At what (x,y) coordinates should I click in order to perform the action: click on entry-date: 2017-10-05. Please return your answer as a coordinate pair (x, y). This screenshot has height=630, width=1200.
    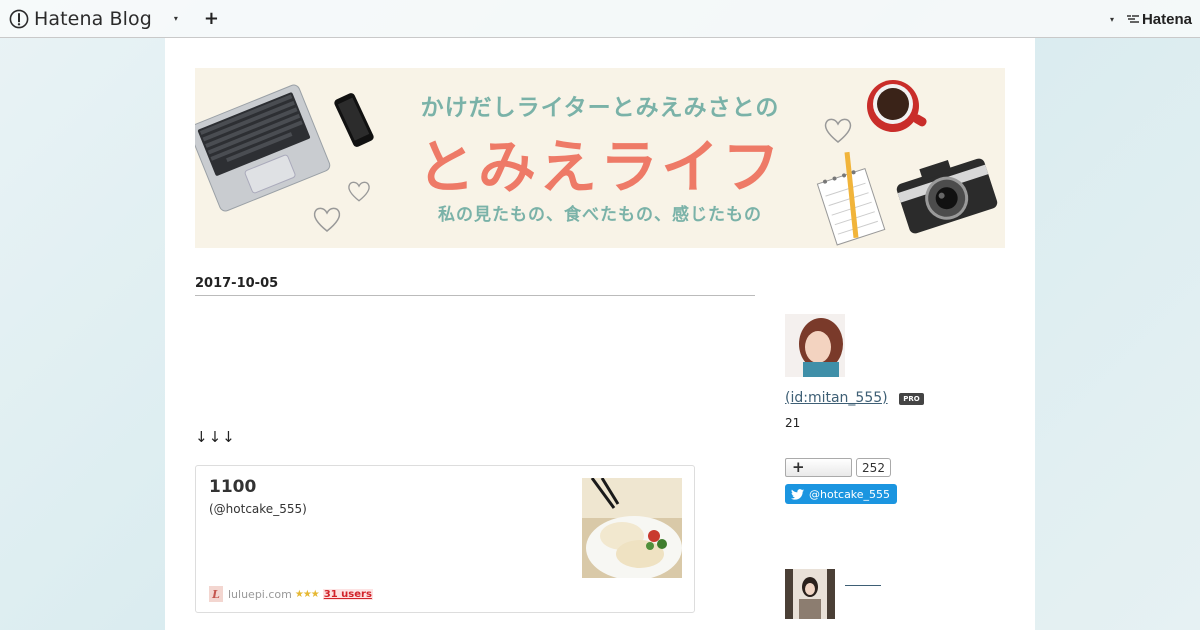
    Looking at the image, I should click on (475, 286).